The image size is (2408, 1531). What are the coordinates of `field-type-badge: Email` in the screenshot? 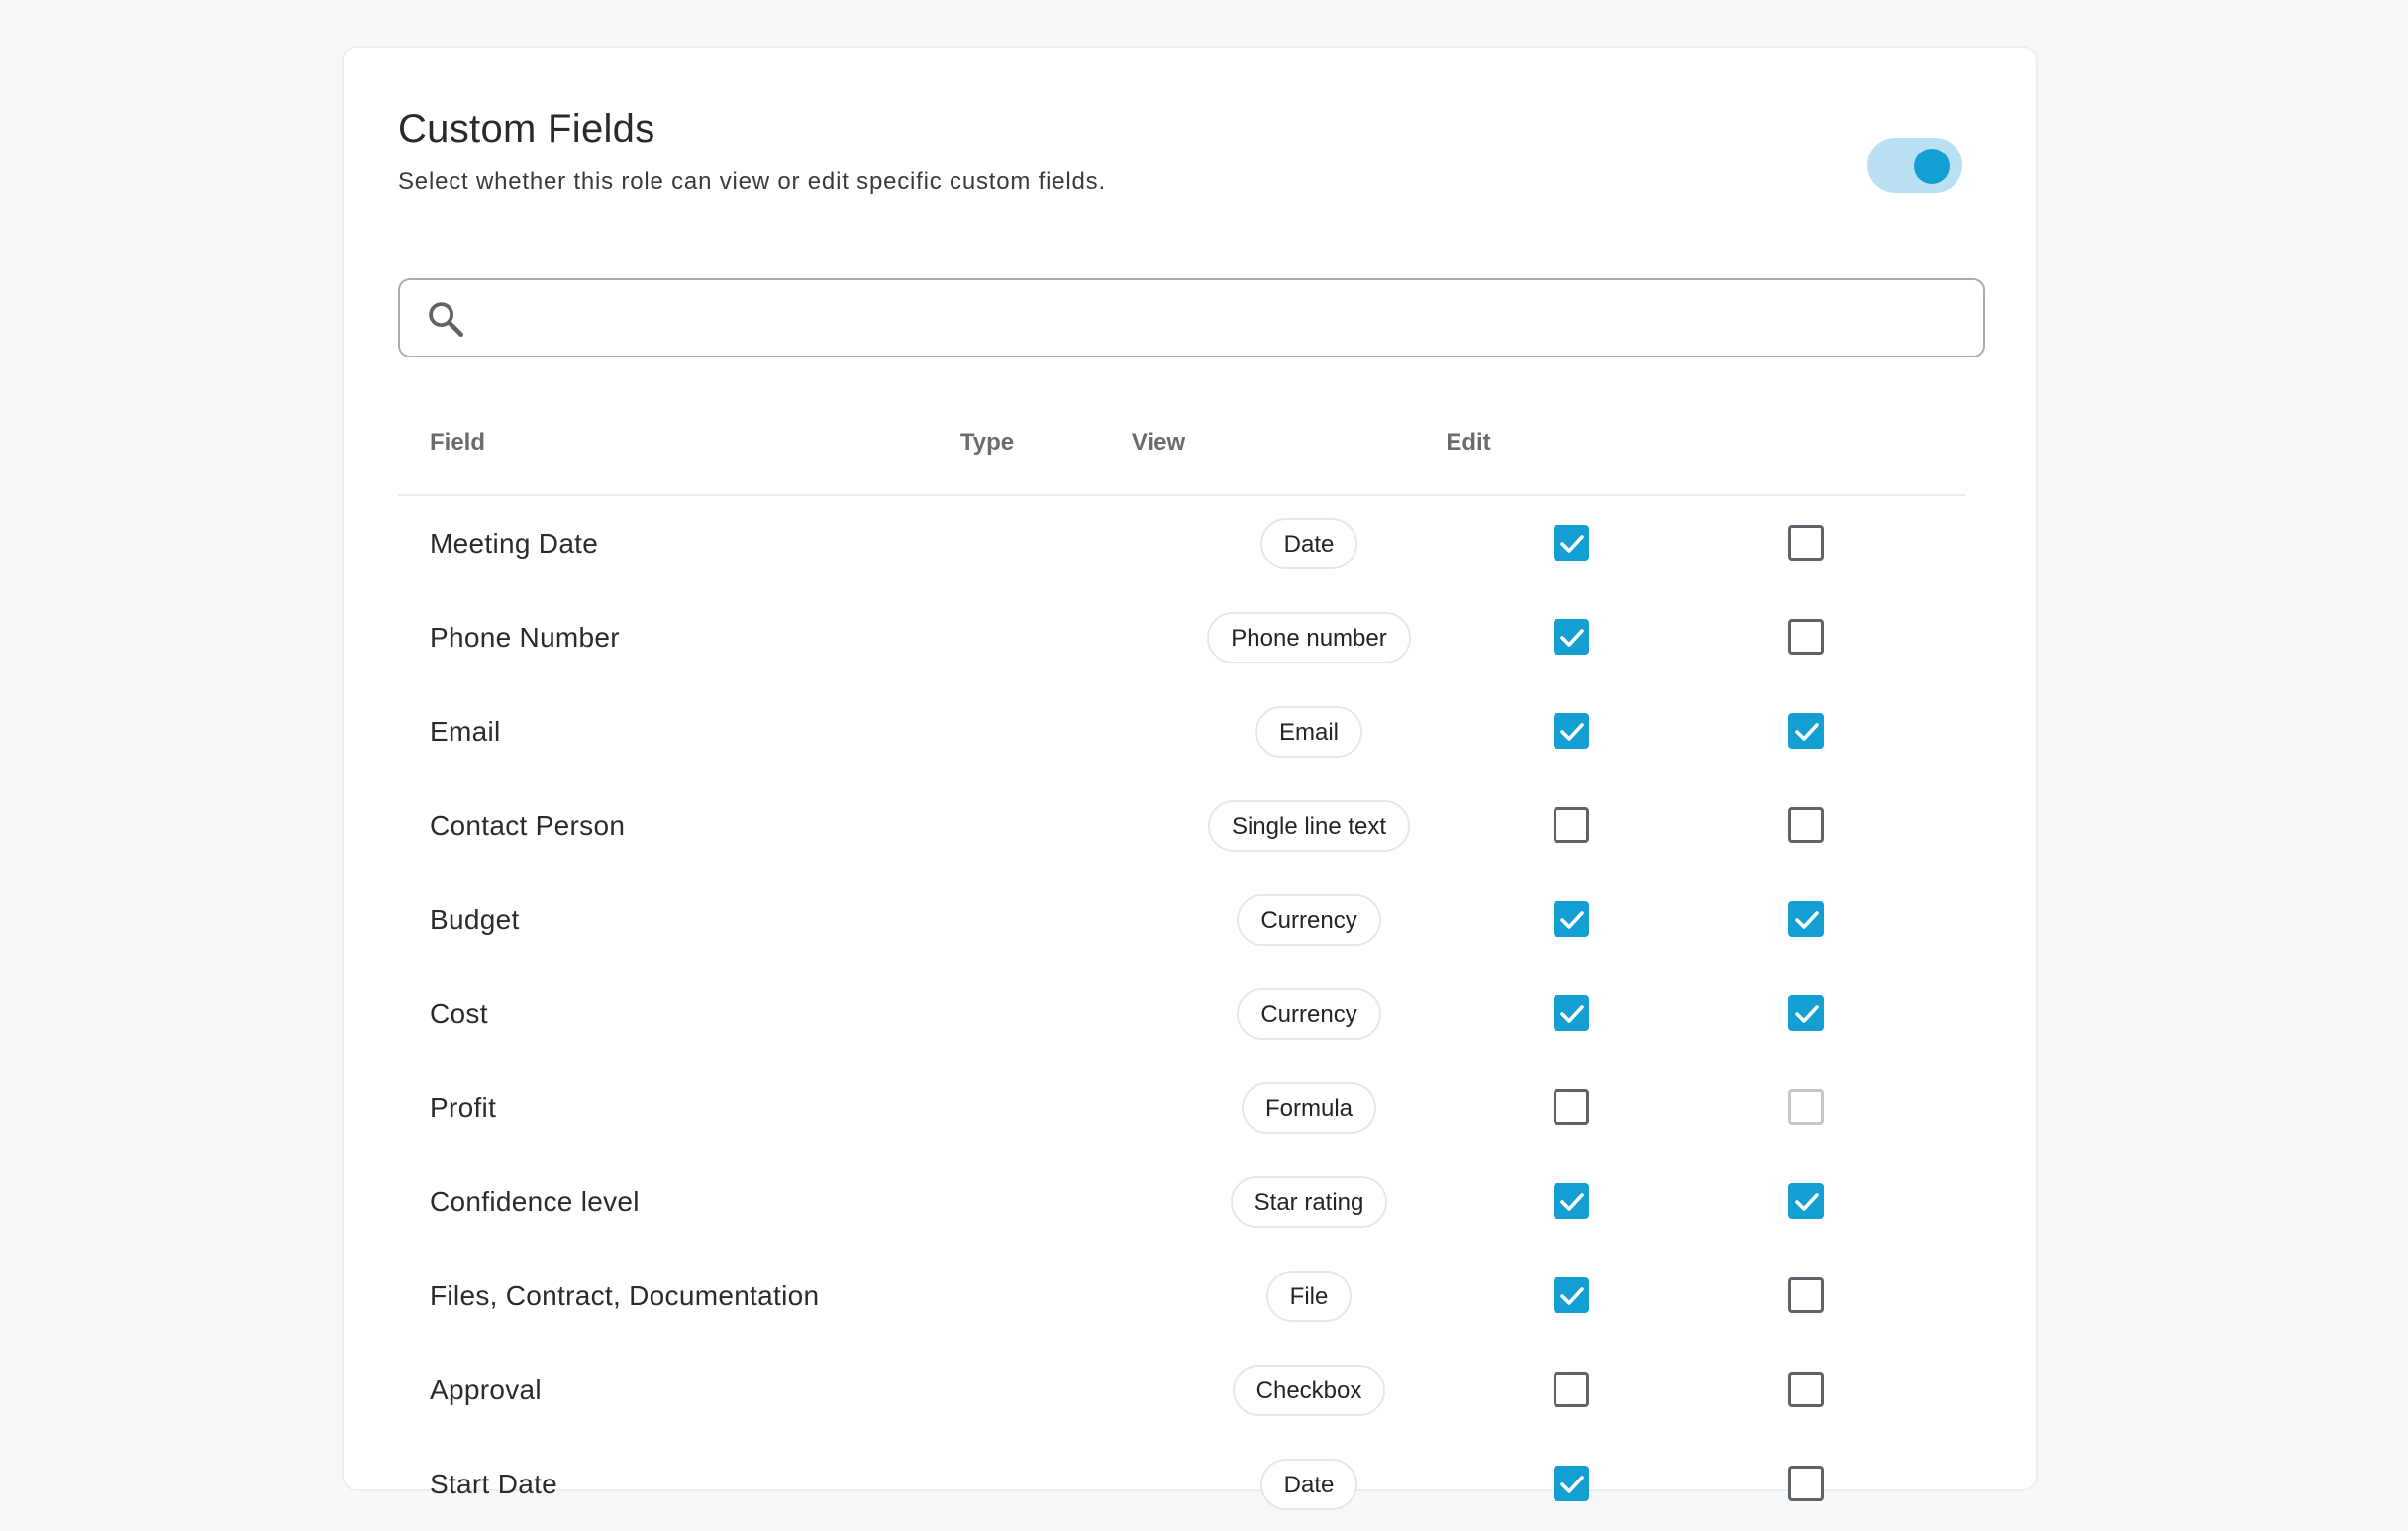 It's located at (1309, 732).